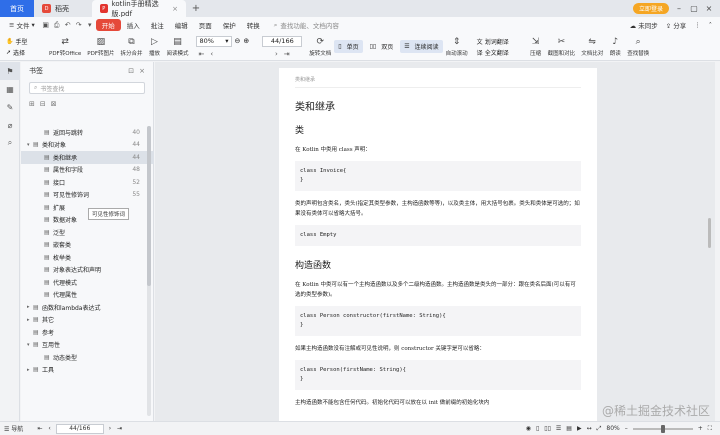 The height and width of the screenshot is (435, 720). I want to click on status-next-page-icon: ›, so click(110, 428).